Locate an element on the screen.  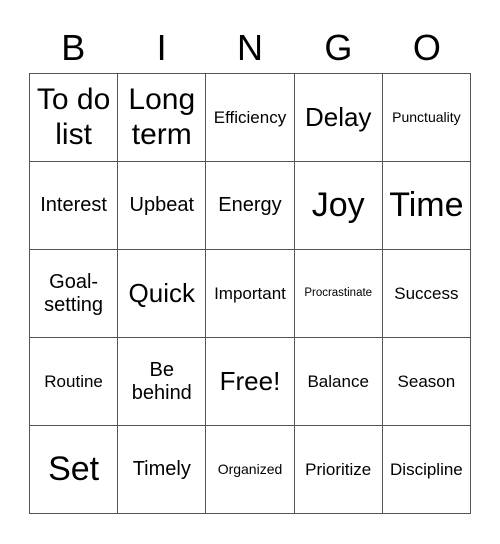
bingo-cell: Time is located at coordinates (426, 206).